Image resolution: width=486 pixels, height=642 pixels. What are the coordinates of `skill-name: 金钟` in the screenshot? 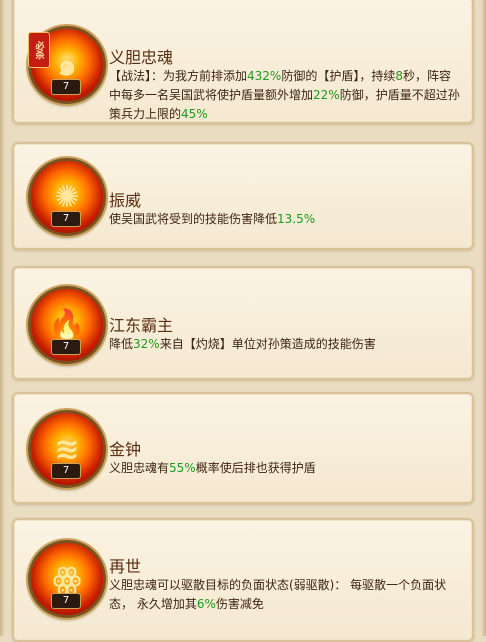 It's located at (125, 449).